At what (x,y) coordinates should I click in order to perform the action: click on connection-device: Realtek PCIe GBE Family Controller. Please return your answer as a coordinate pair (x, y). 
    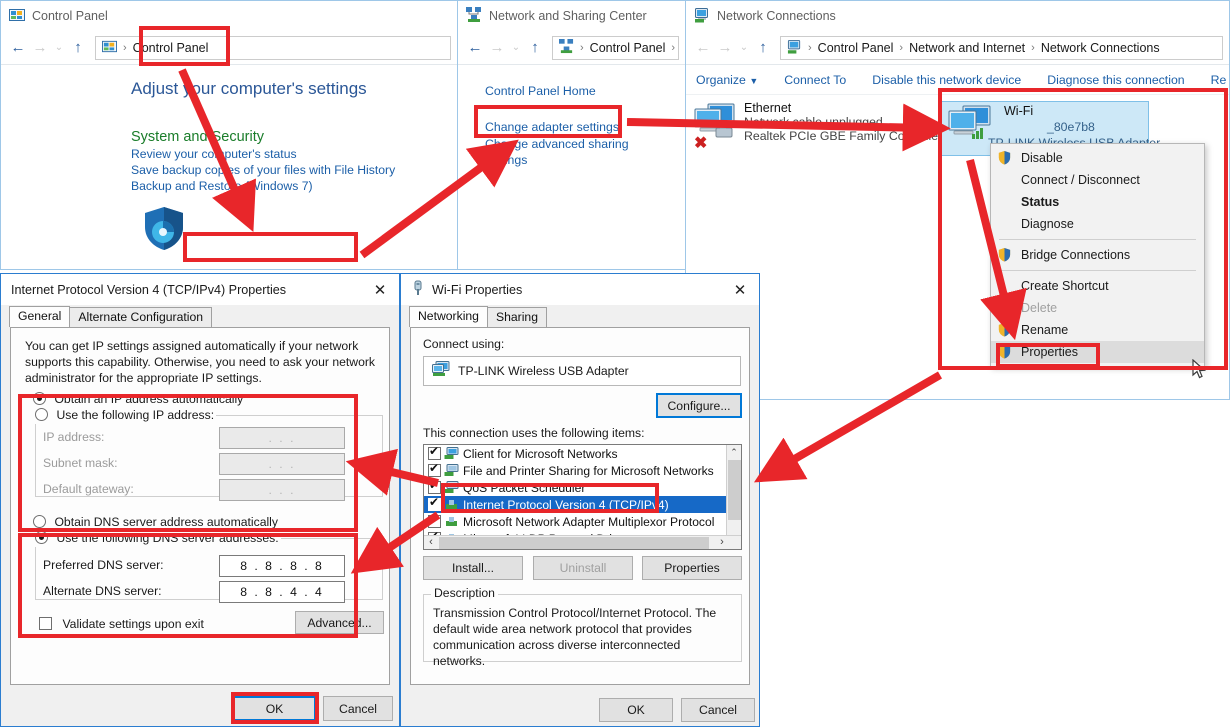
    Looking at the image, I should click on (843, 136).